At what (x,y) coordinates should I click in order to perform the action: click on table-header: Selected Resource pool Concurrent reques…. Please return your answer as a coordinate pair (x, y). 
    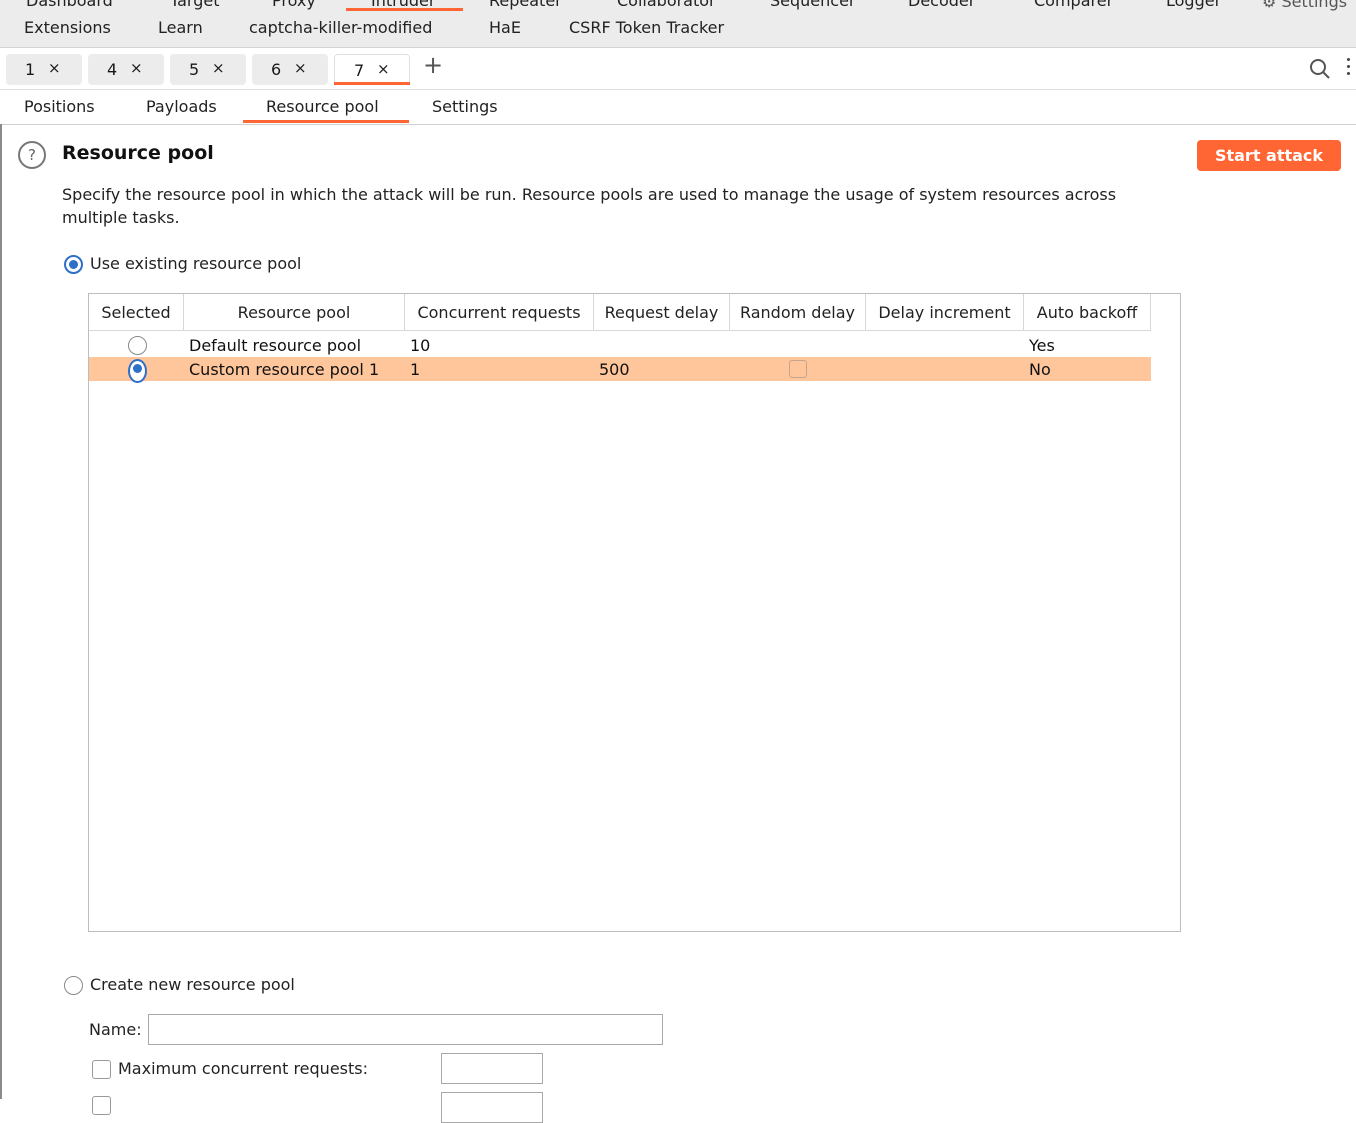
    Looking at the image, I should click on (620, 312).